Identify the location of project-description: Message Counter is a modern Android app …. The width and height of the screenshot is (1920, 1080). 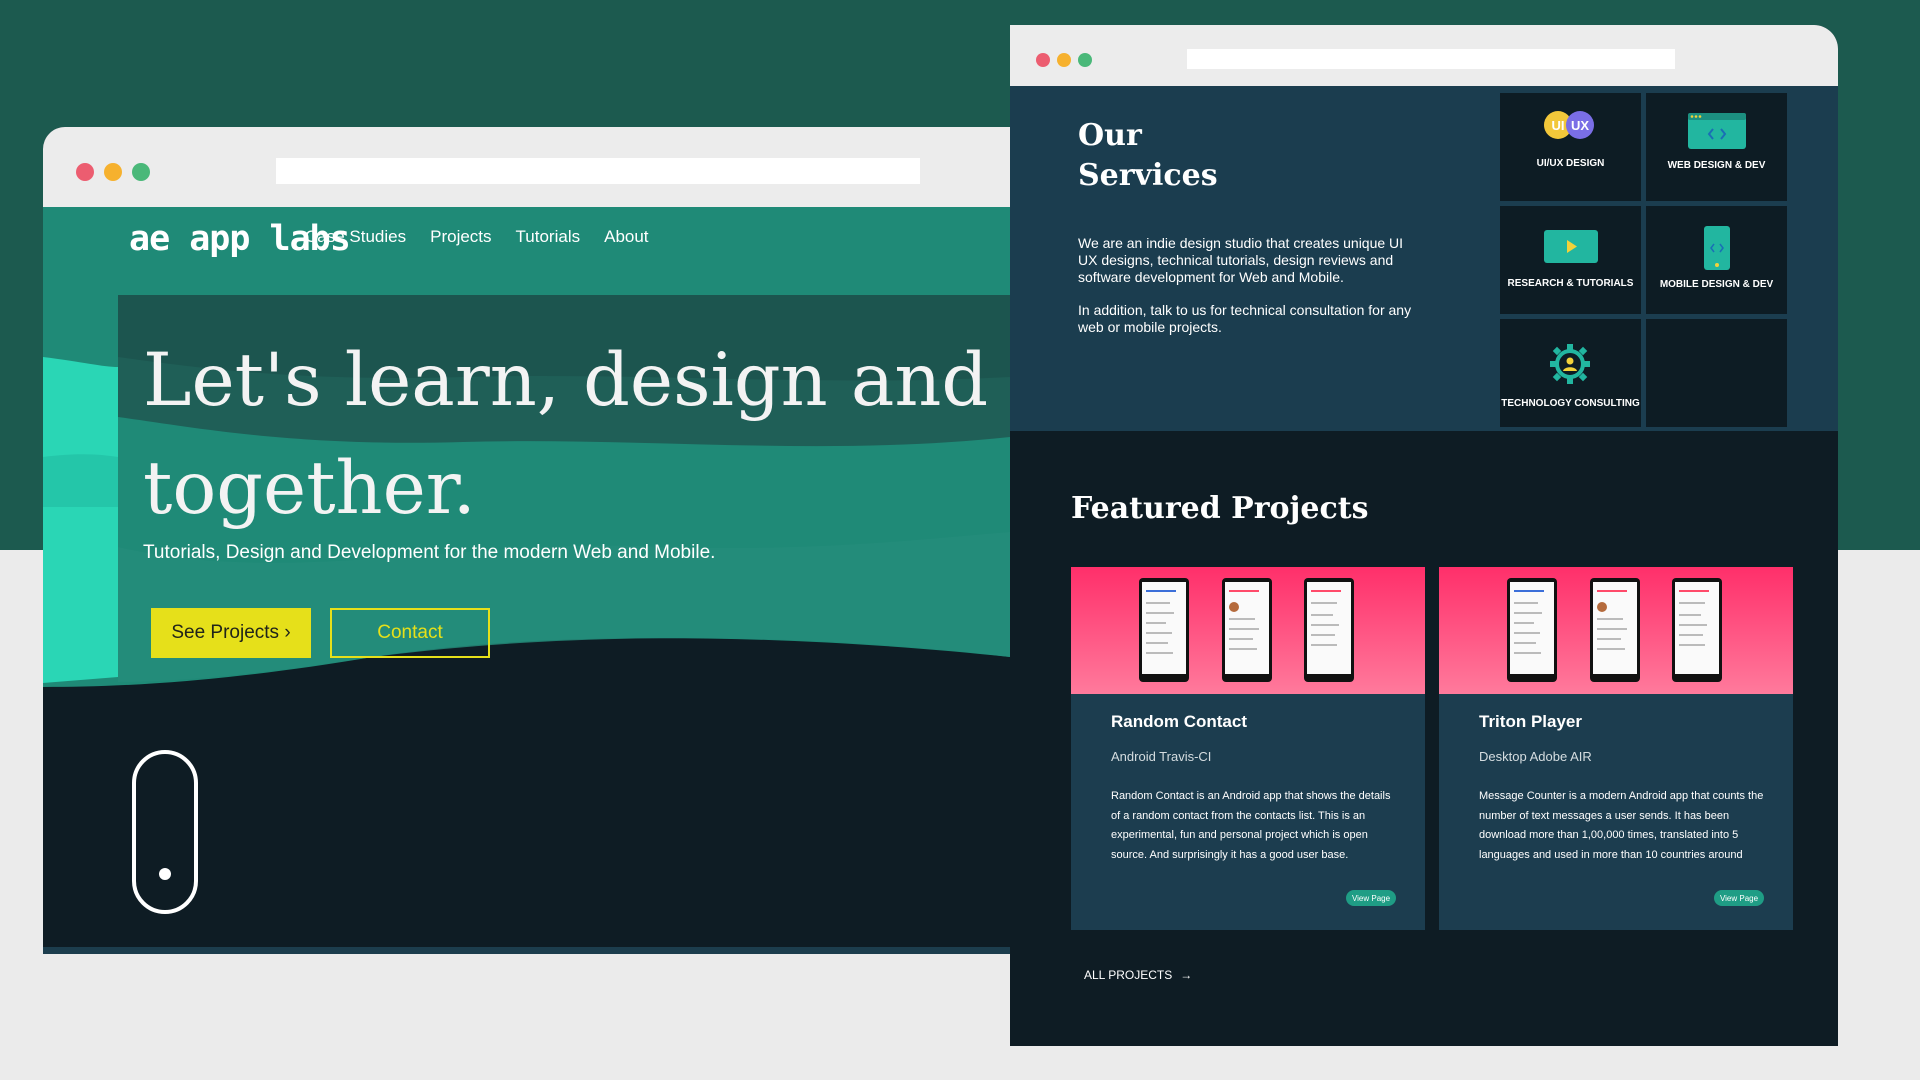
(1621, 825).